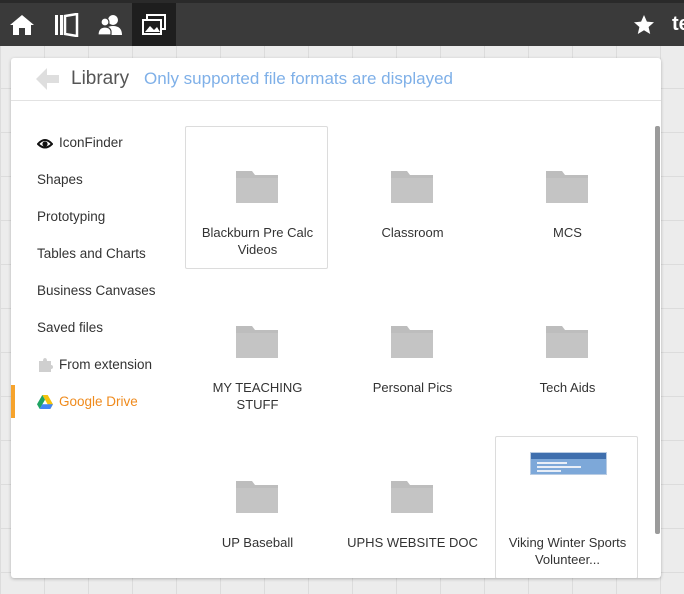 The image size is (684, 594). I want to click on folder-tile: Tech Aids, so click(566, 352).